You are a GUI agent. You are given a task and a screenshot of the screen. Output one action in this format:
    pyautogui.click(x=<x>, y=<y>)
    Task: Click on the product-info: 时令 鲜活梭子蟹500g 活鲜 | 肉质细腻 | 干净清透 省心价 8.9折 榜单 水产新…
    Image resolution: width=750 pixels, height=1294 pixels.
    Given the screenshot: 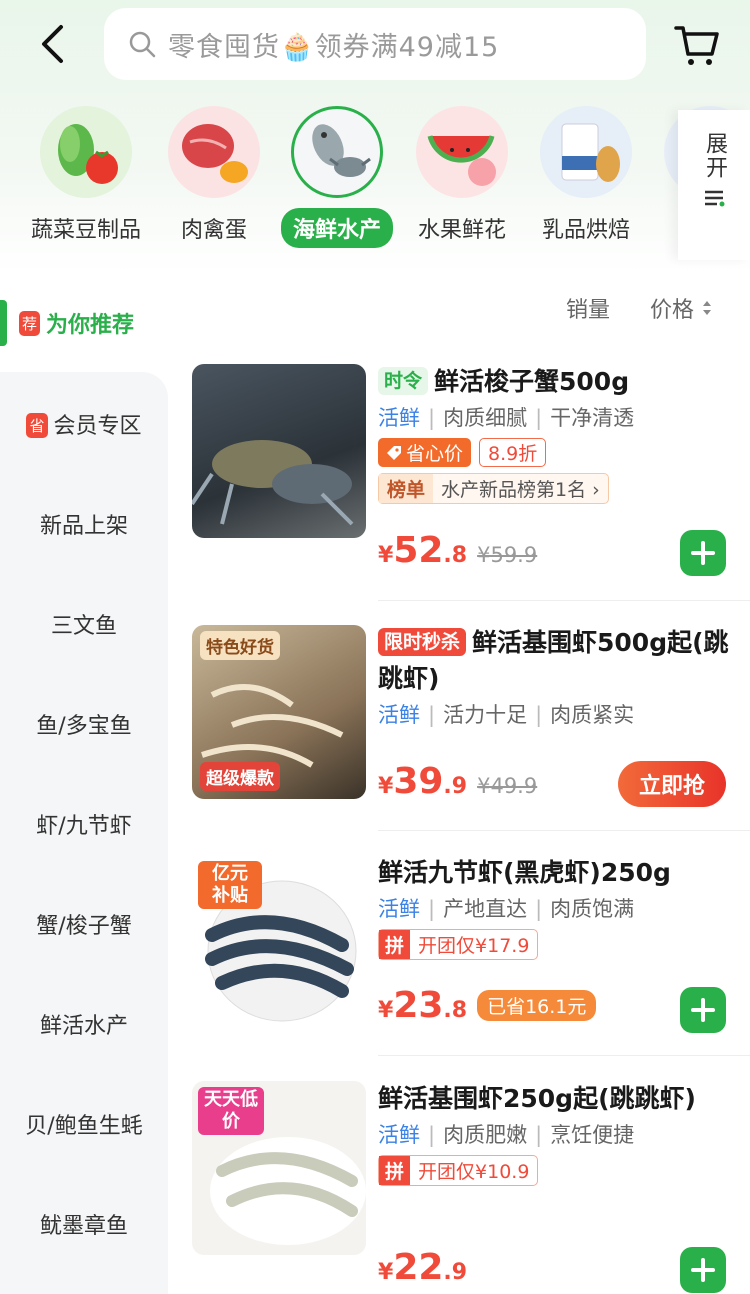 What is the action you would take?
    pyautogui.click(x=559, y=434)
    